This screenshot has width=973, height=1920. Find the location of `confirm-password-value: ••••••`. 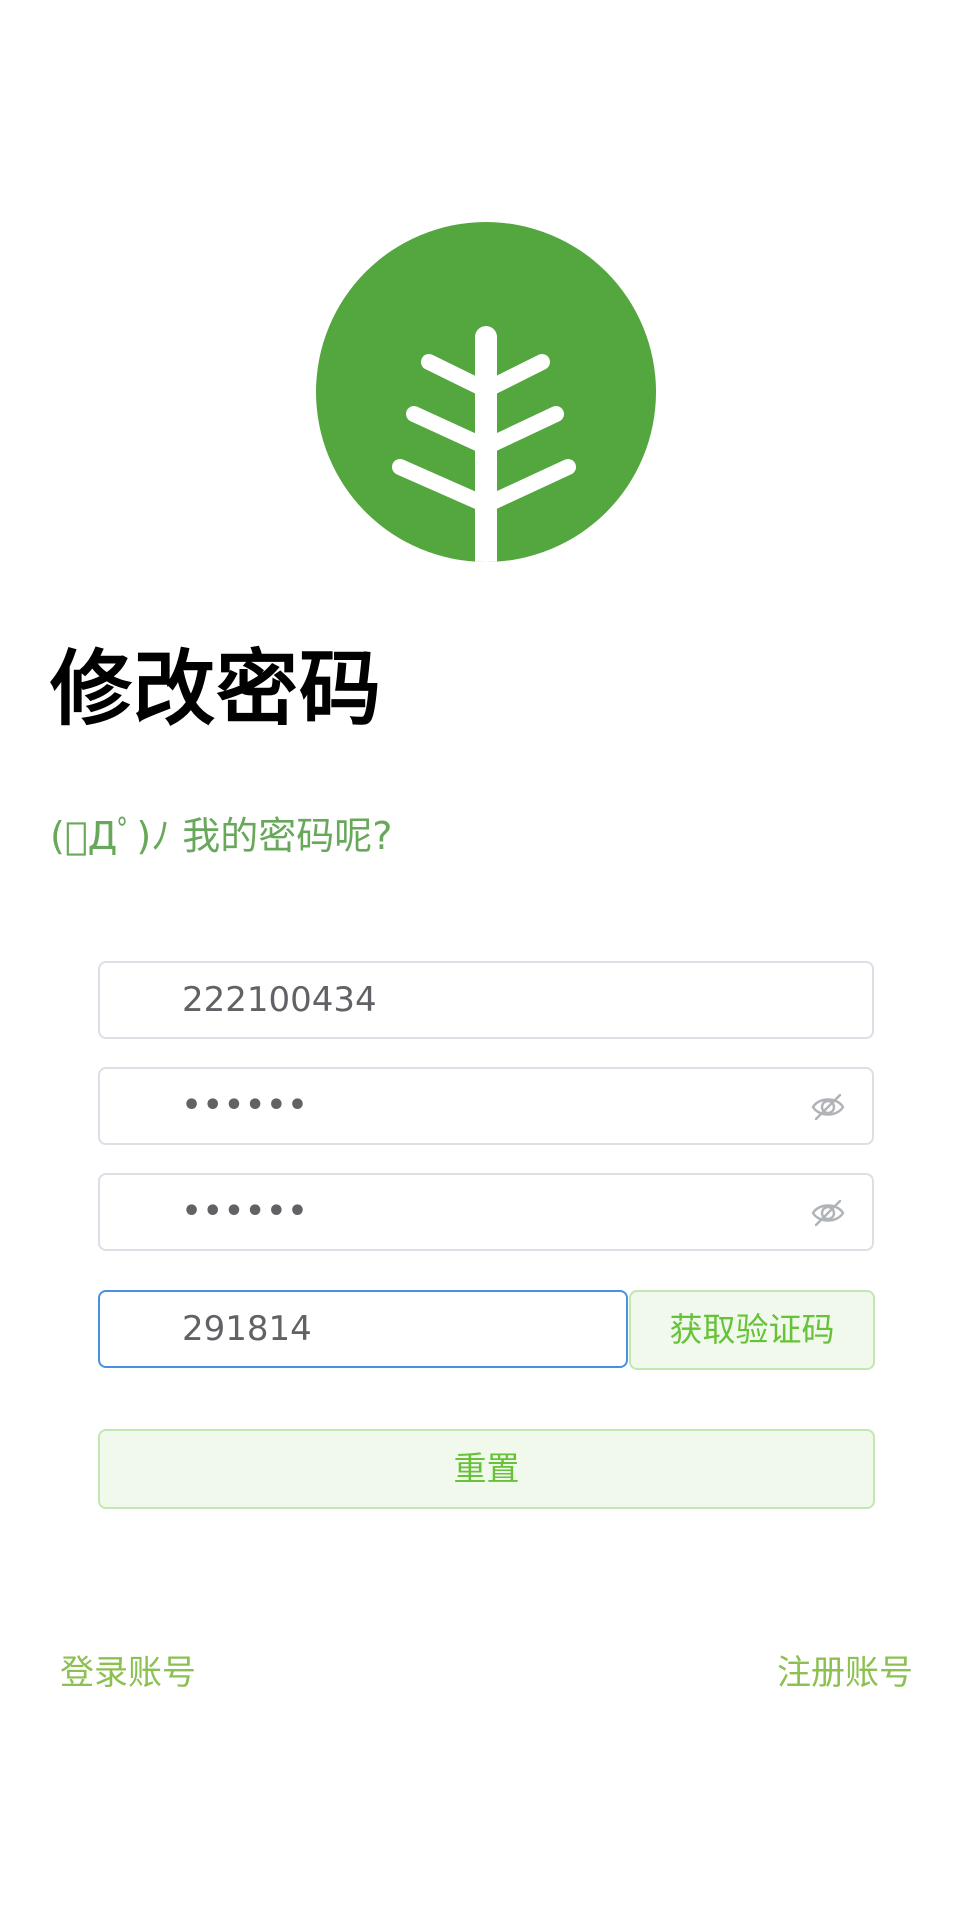

confirm-password-value: •••••• is located at coordinates (246, 1211).